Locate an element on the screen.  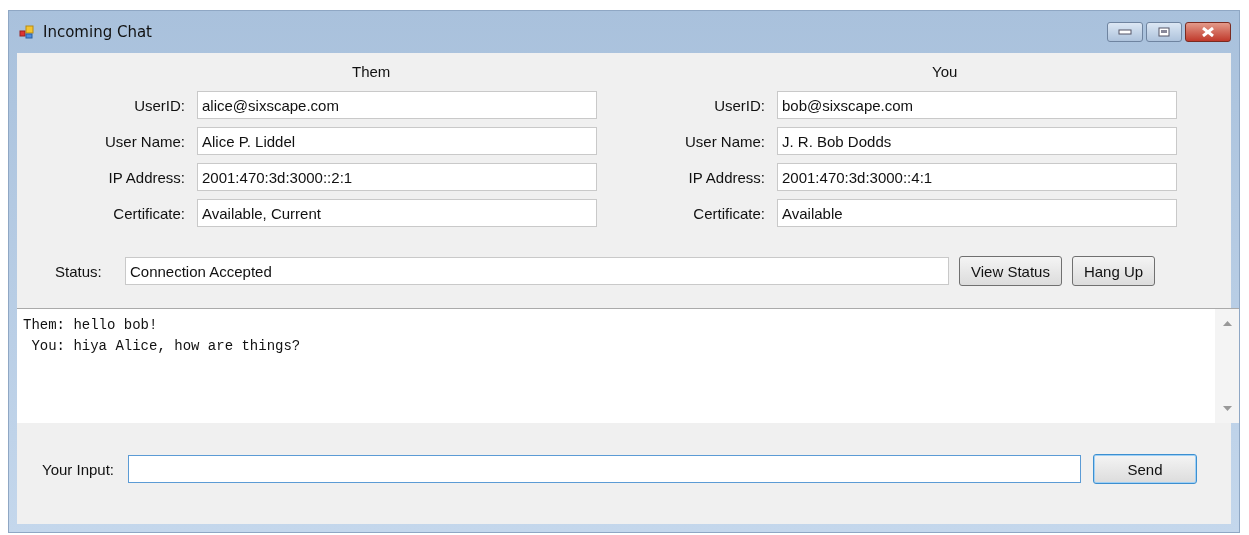
chat-line: Them: hello bob! is located at coordinates (91, 325).